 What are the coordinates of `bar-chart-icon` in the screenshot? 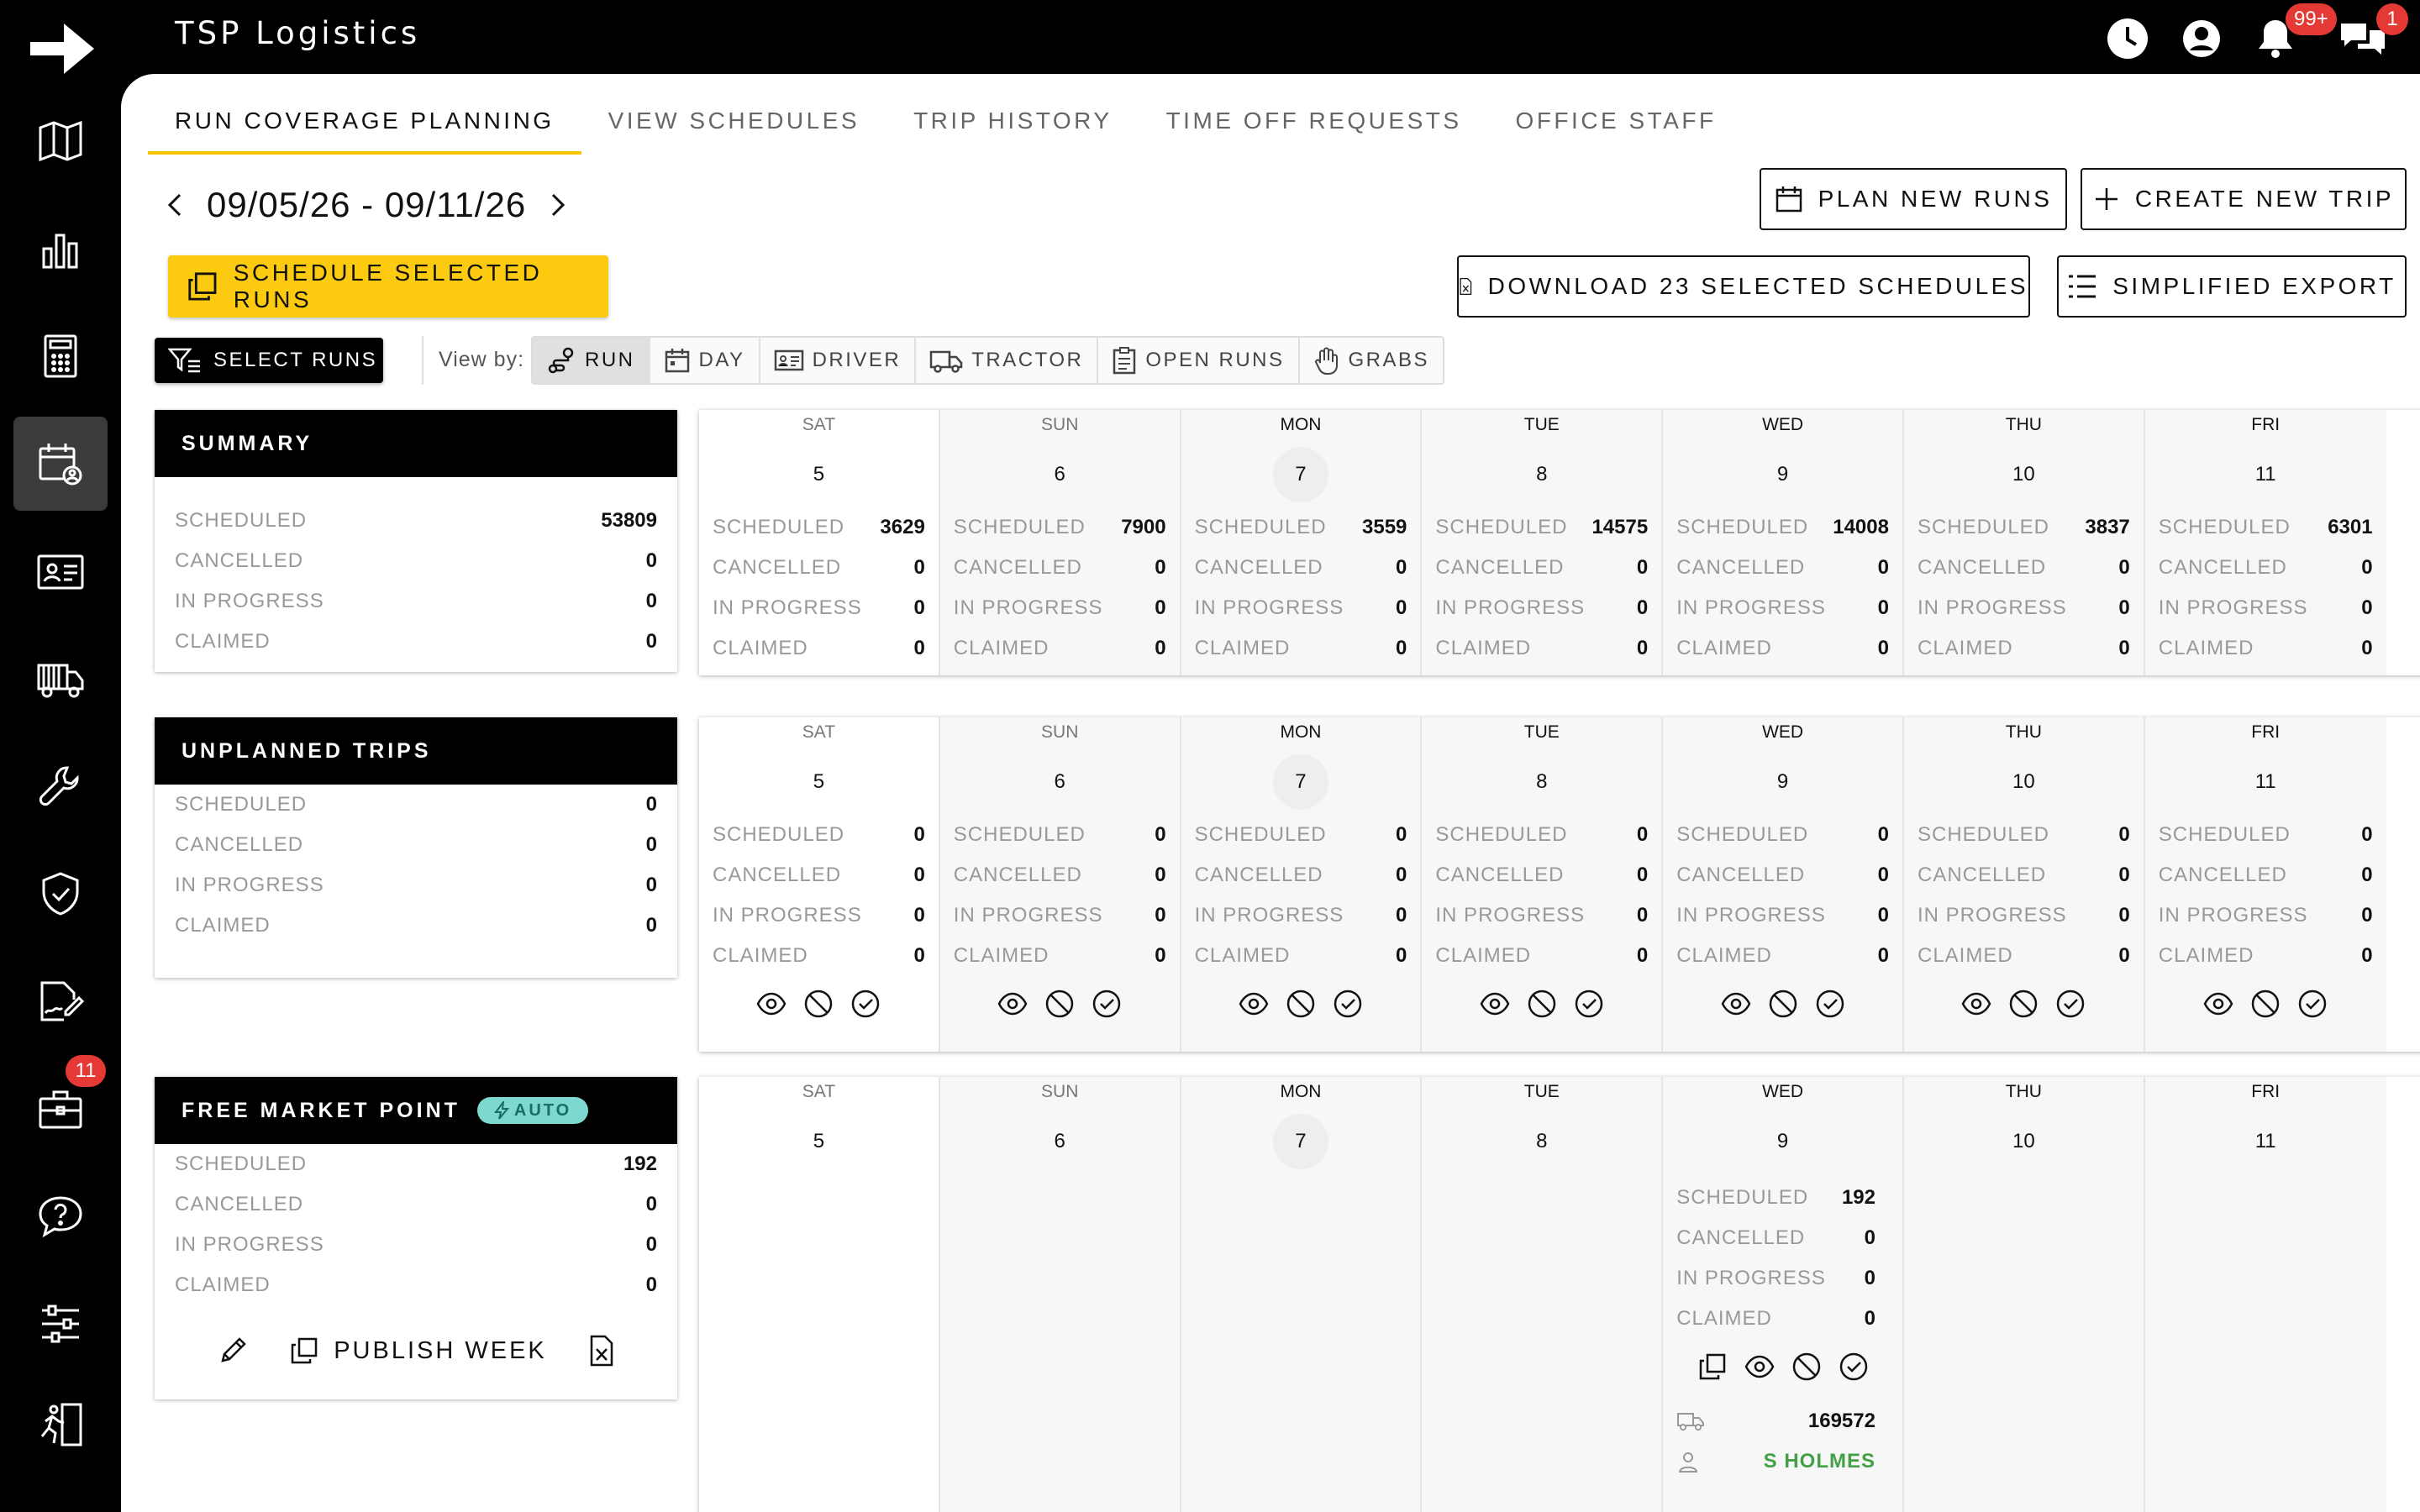 It's located at (60, 249).